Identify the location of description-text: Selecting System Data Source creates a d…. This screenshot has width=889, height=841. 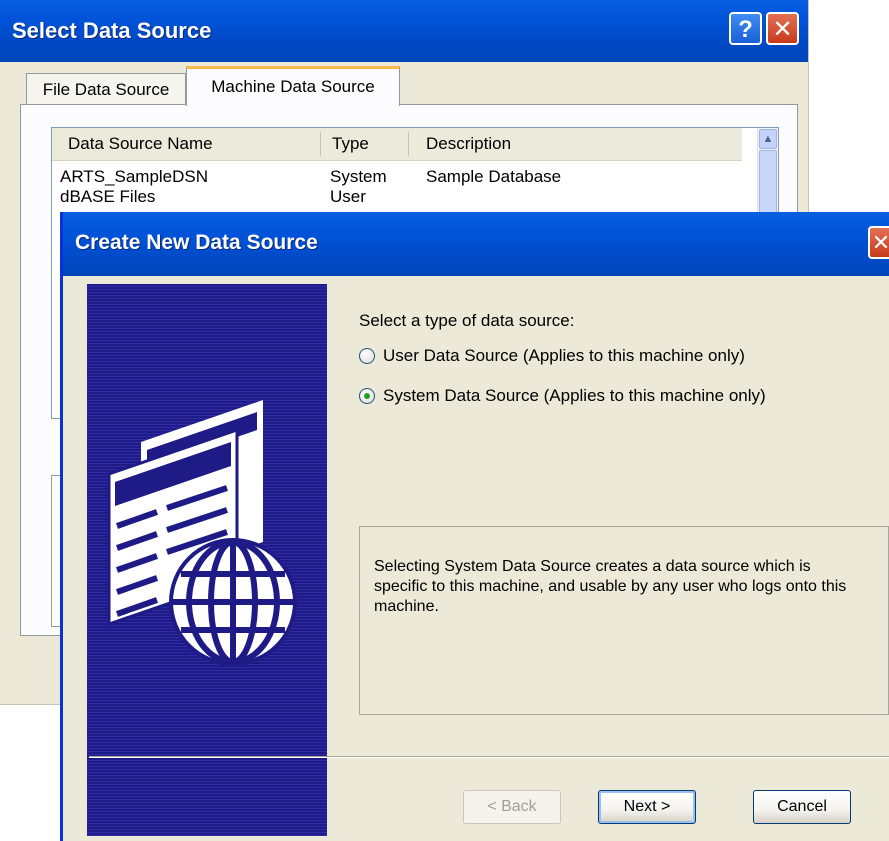
(610, 586).